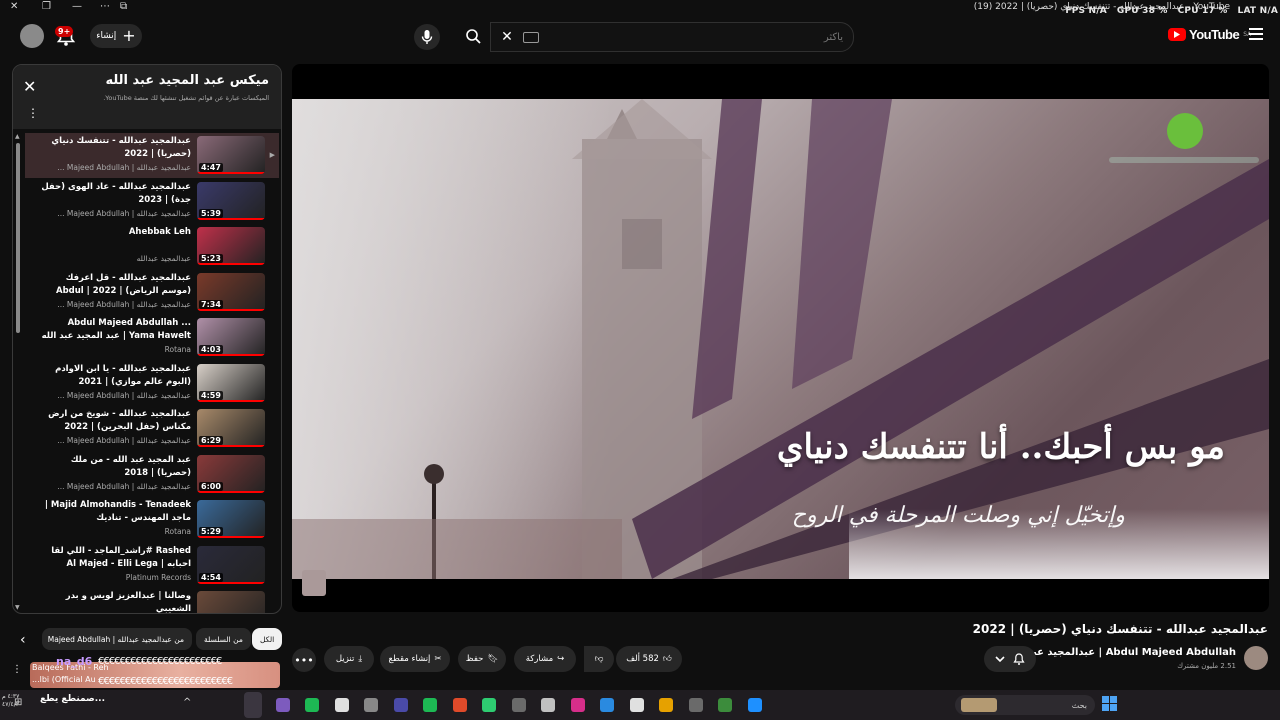  Describe the element at coordinates (482, 659) in the screenshot. I see `save-button: 🔖︎ حفظ` at that location.